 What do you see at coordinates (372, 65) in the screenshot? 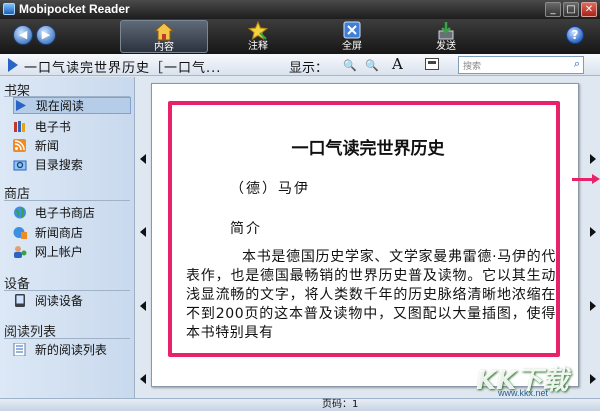
I see `zoom-in-icon: 🔍` at bounding box center [372, 65].